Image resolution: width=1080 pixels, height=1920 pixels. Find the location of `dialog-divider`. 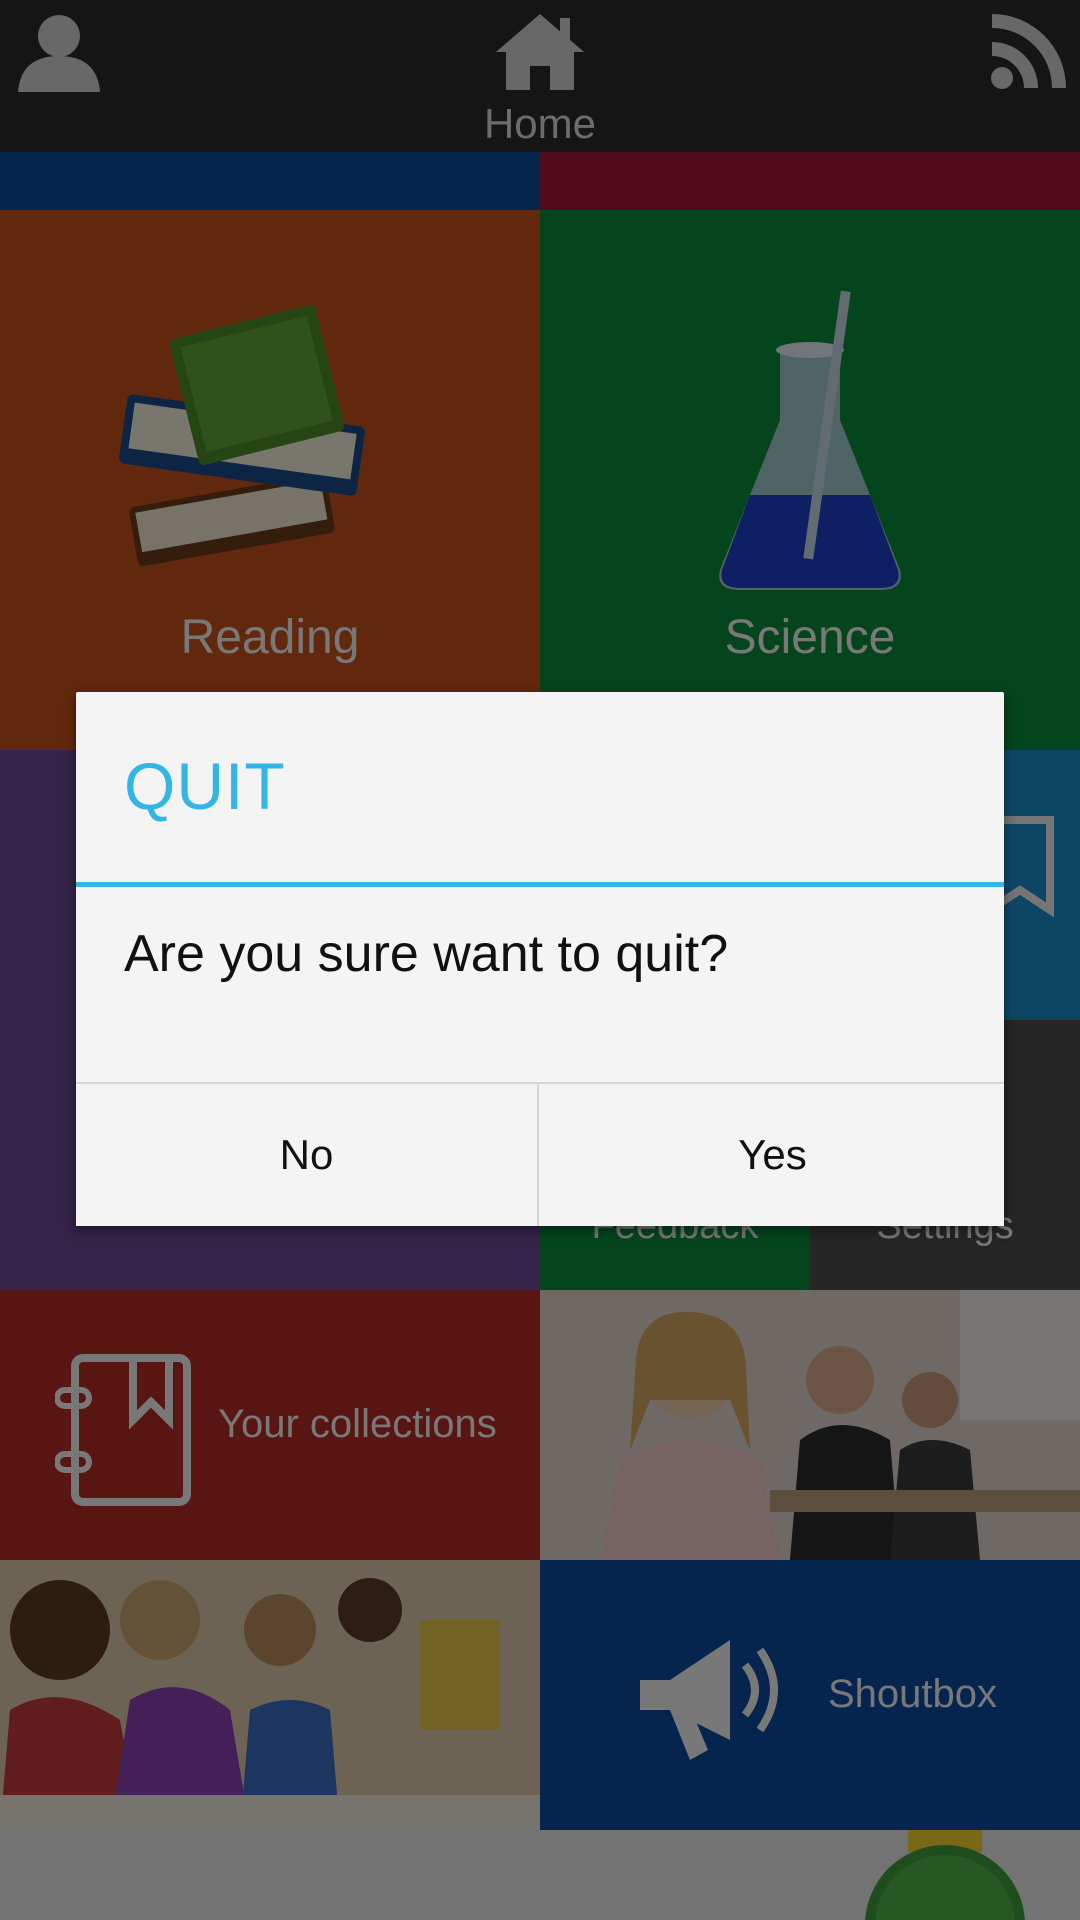

dialog-divider is located at coordinates (540, 884).